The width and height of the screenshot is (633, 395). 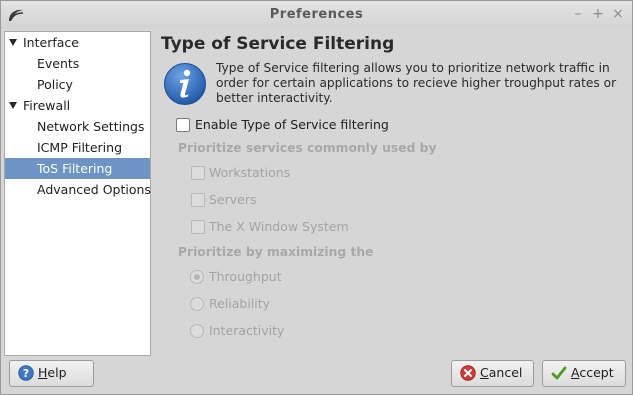 I want to click on close-icon: ×, so click(x=618, y=14).